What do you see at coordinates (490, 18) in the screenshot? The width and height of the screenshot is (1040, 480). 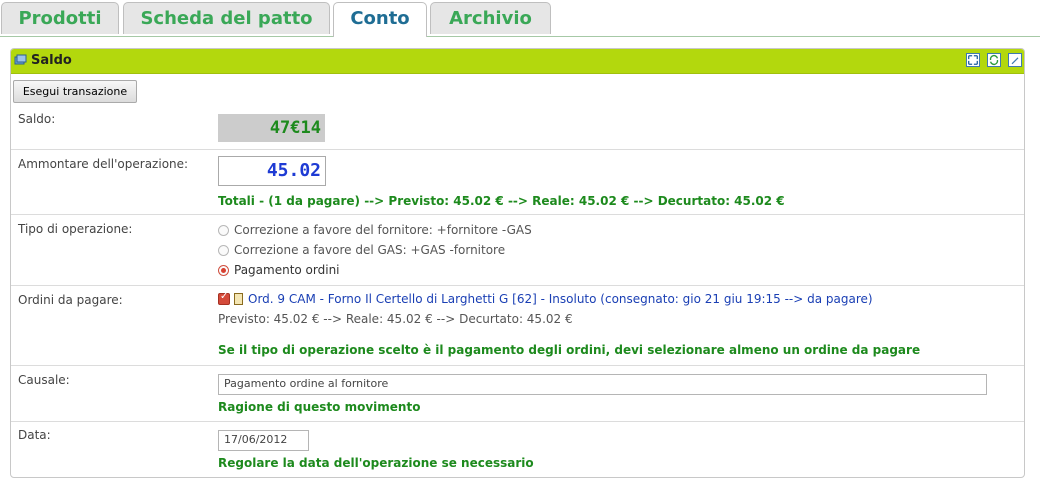 I see `tab-archivio: Archivio` at bounding box center [490, 18].